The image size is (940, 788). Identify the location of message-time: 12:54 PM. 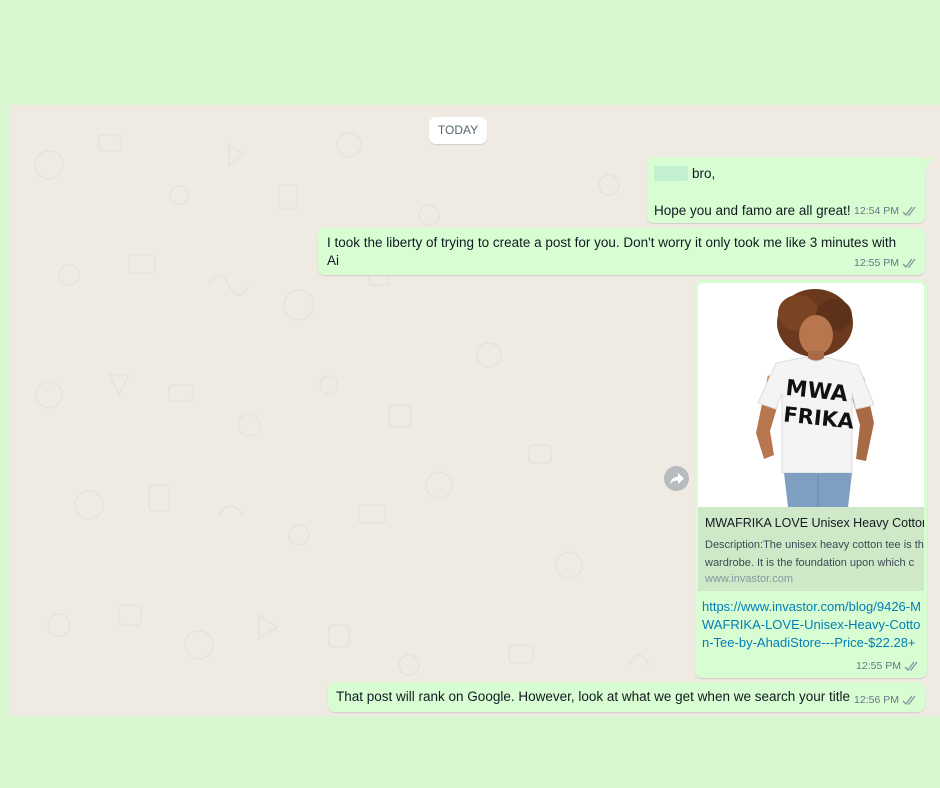
(876, 211).